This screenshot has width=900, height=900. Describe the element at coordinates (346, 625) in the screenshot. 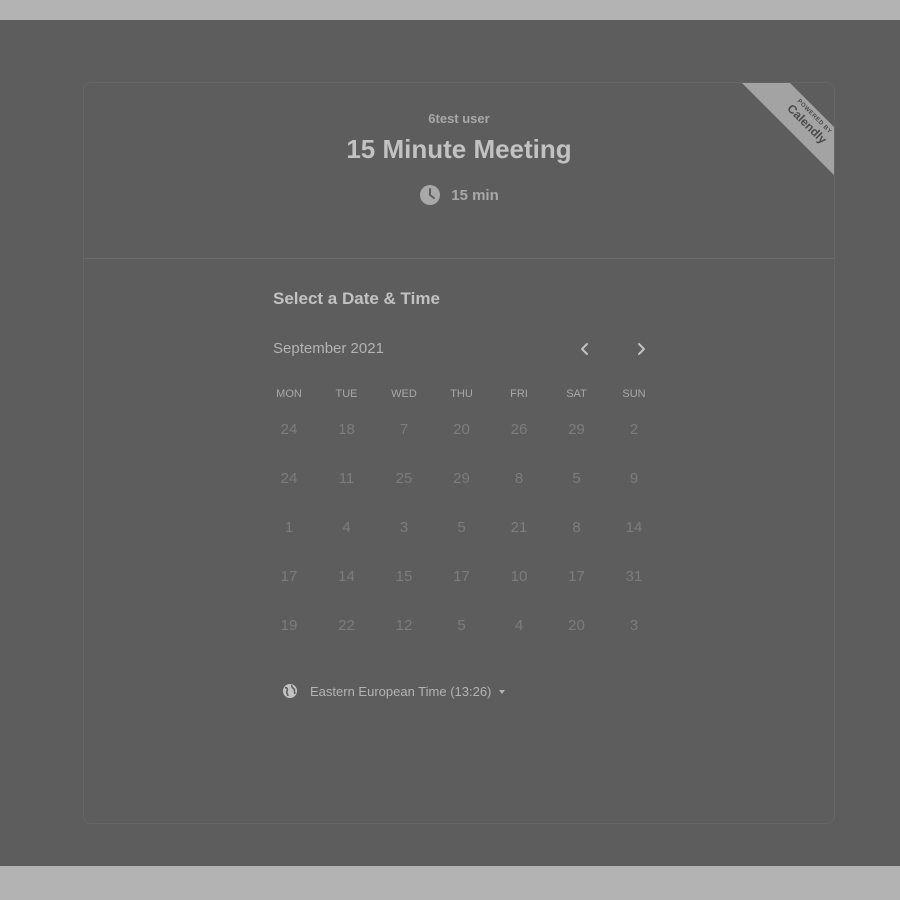

I see `calendar-day: 22` at that location.